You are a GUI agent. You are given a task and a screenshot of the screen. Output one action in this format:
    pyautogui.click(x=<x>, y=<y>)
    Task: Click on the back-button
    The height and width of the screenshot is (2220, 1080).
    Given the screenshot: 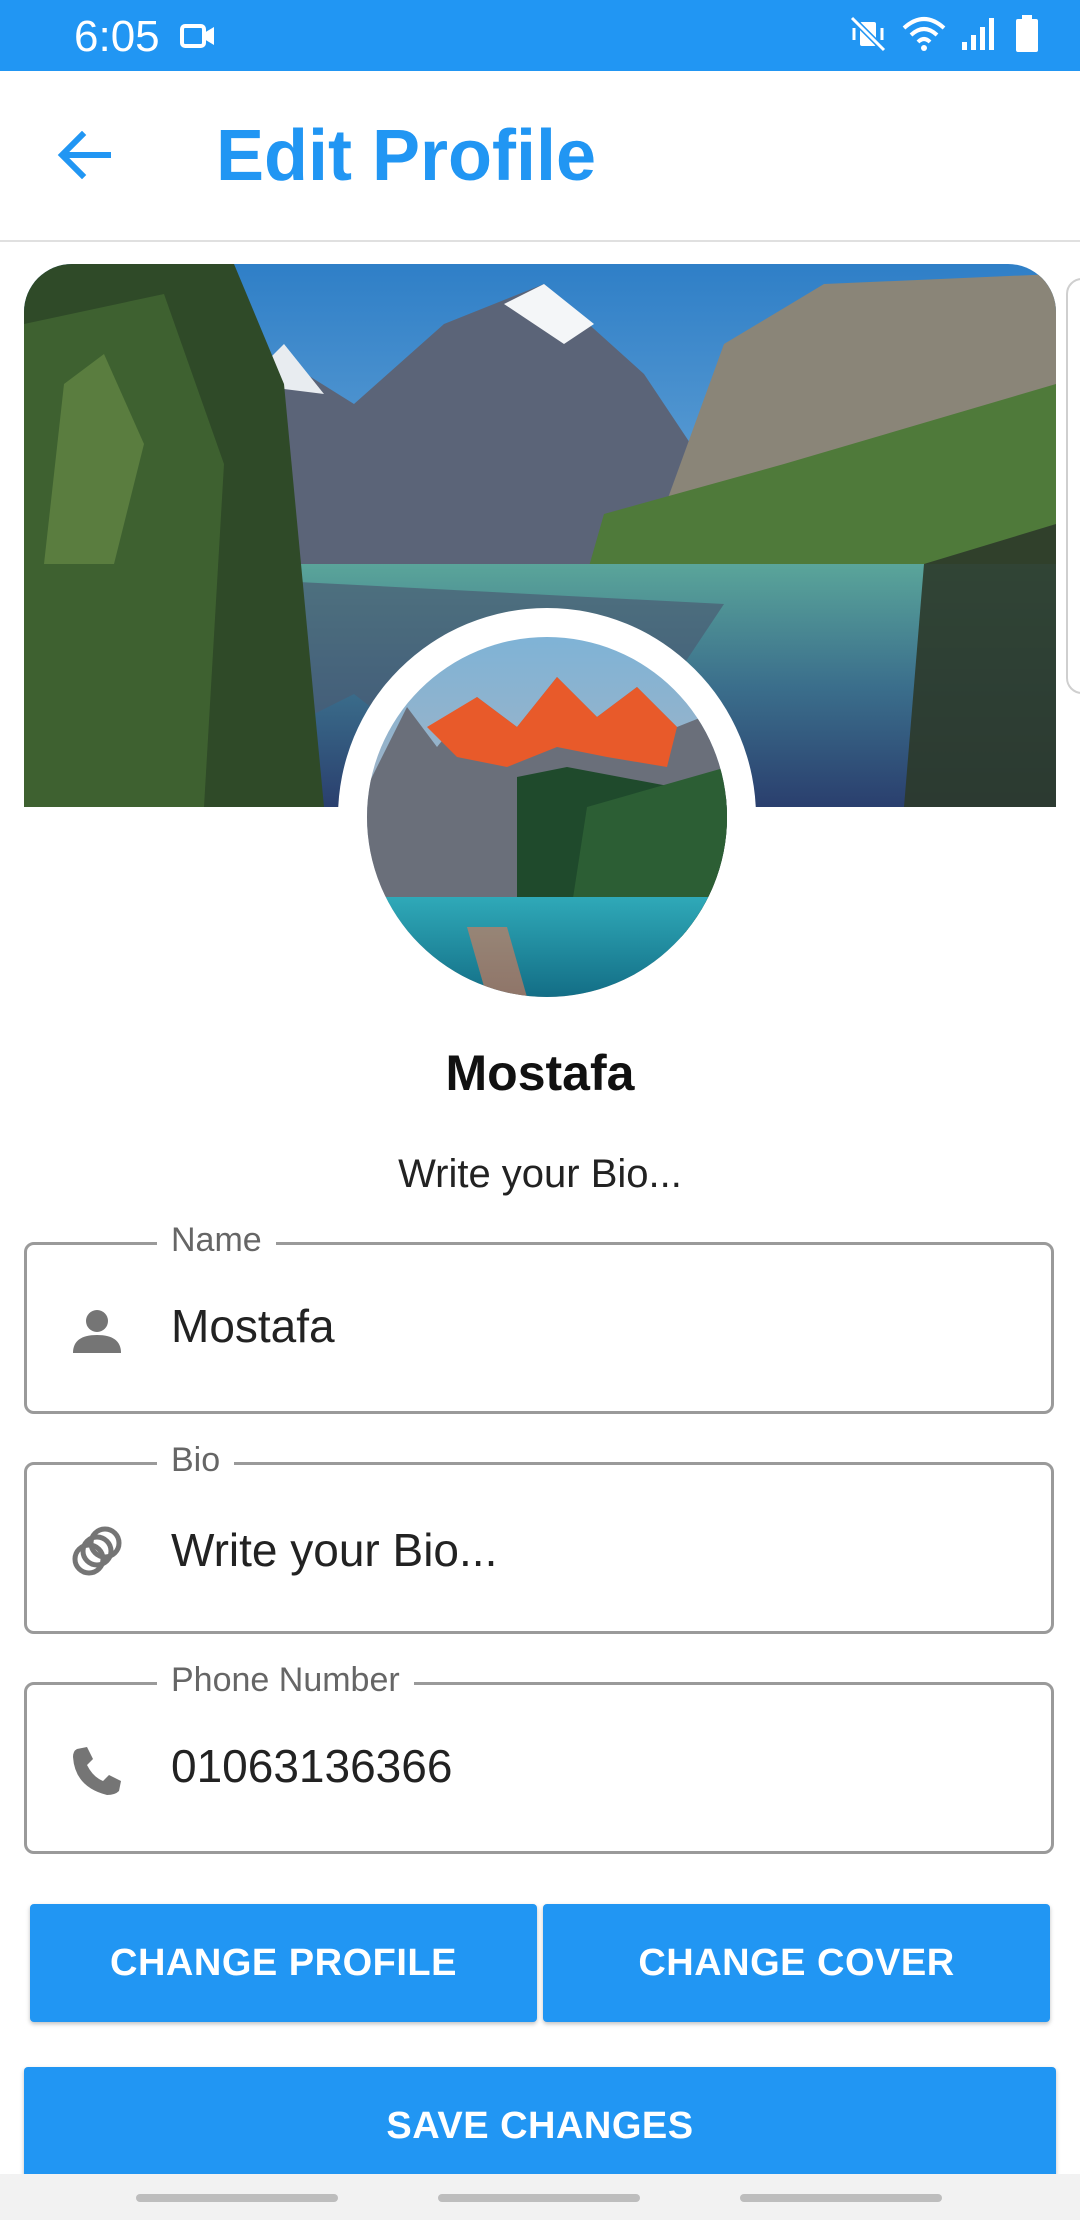 What is the action you would take?
    pyautogui.click(x=84, y=157)
    